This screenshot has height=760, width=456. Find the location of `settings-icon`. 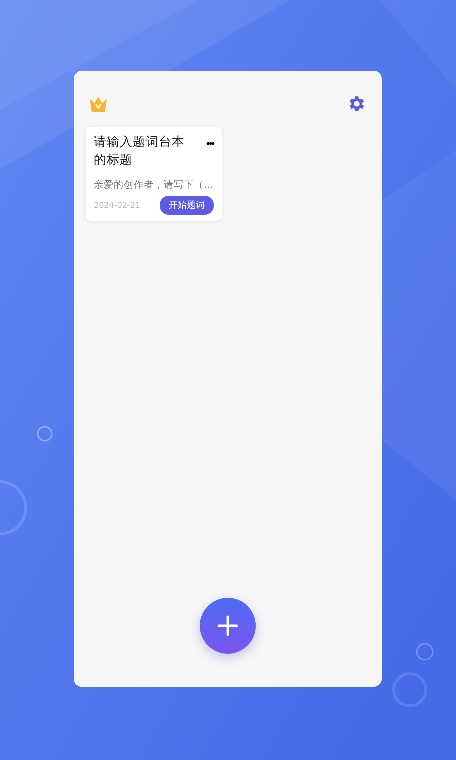

settings-icon is located at coordinates (357, 104).